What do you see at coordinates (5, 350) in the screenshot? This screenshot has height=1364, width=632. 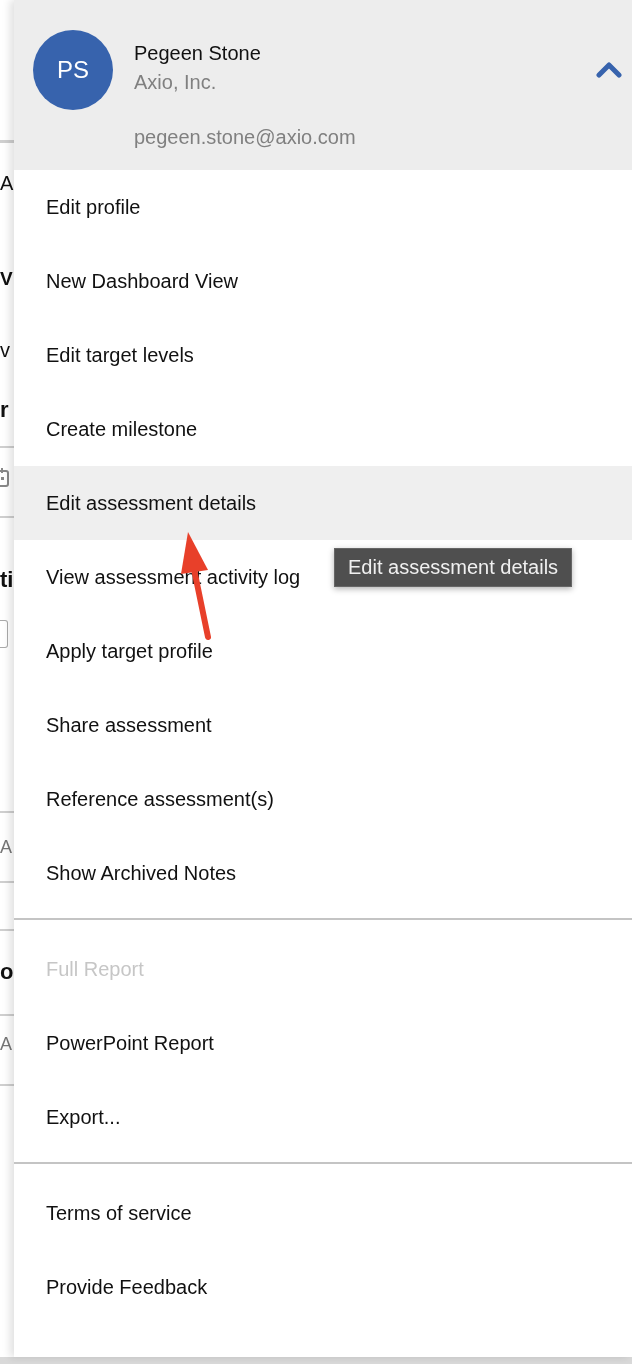 I see `page-text: v` at bounding box center [5, 350].